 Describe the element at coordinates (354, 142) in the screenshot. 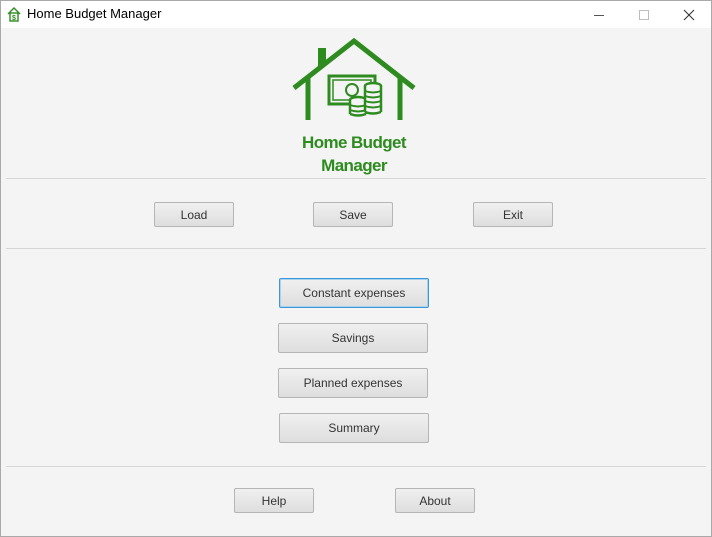

I see `logo-title-line1: Home Budget` at that location.